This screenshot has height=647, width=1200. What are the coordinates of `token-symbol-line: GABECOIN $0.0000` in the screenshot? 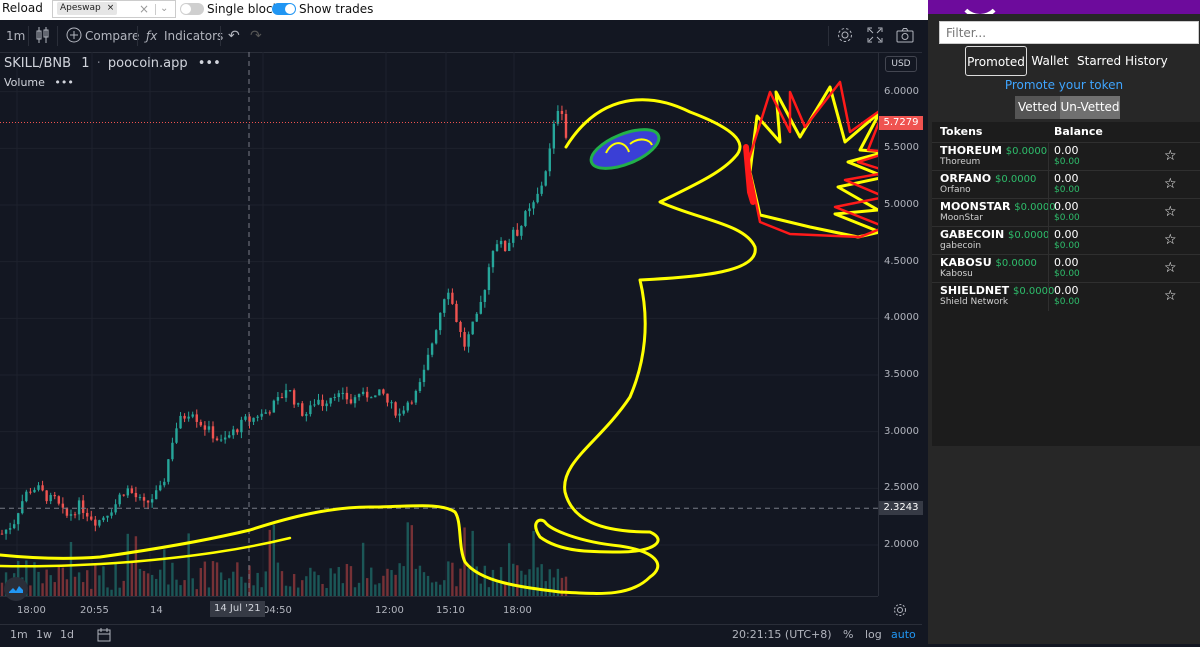 It's located at (994, 235).